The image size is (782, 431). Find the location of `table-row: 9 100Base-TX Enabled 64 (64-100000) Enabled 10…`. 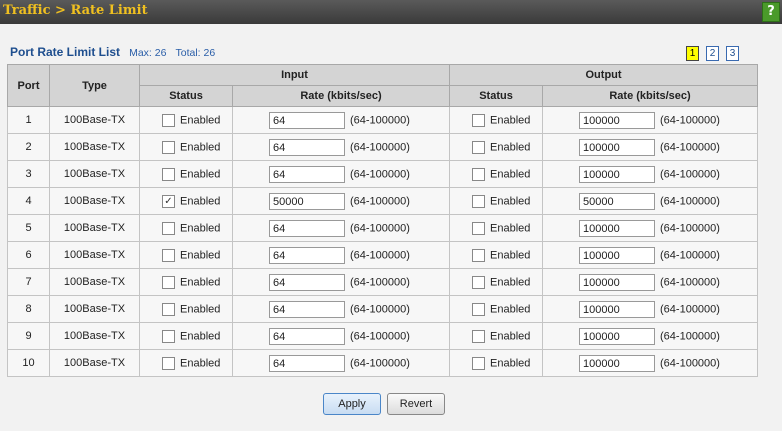

table-row: 9 100Base-TX Enabled 64 (64-100000) Enabled 10… is located at coordinates (383, 336).